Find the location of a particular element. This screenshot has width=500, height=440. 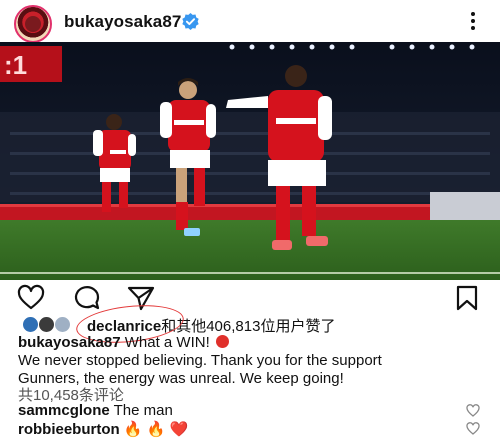

bookmark-icon is located at coordinates (467, 298).